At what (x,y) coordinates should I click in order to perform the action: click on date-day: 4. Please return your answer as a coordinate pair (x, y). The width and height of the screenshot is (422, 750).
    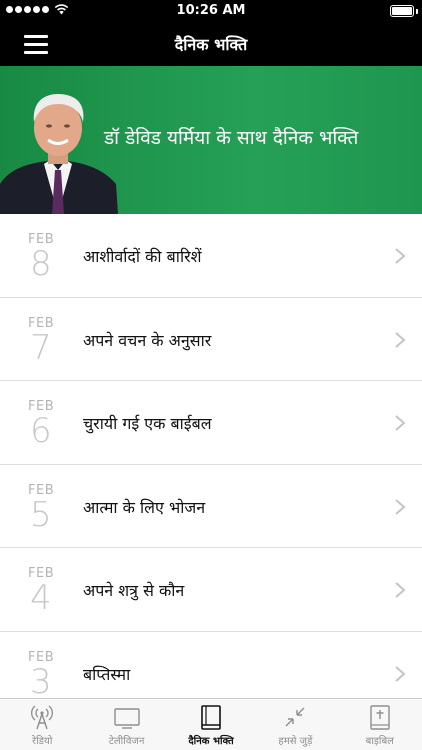
    Looking at the image, I should click on (41, 598).